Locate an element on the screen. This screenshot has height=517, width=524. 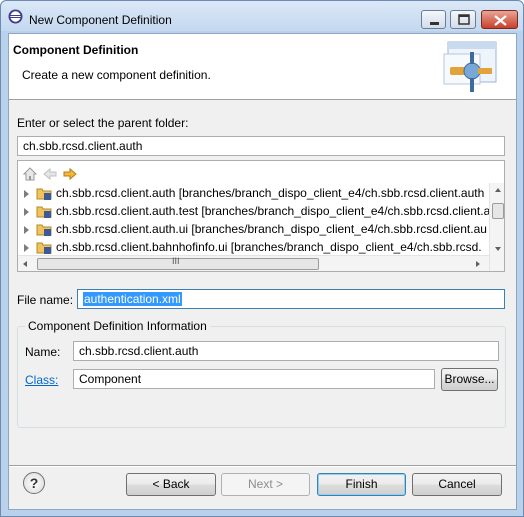
maximize-button is located at coordinates (463, 19).